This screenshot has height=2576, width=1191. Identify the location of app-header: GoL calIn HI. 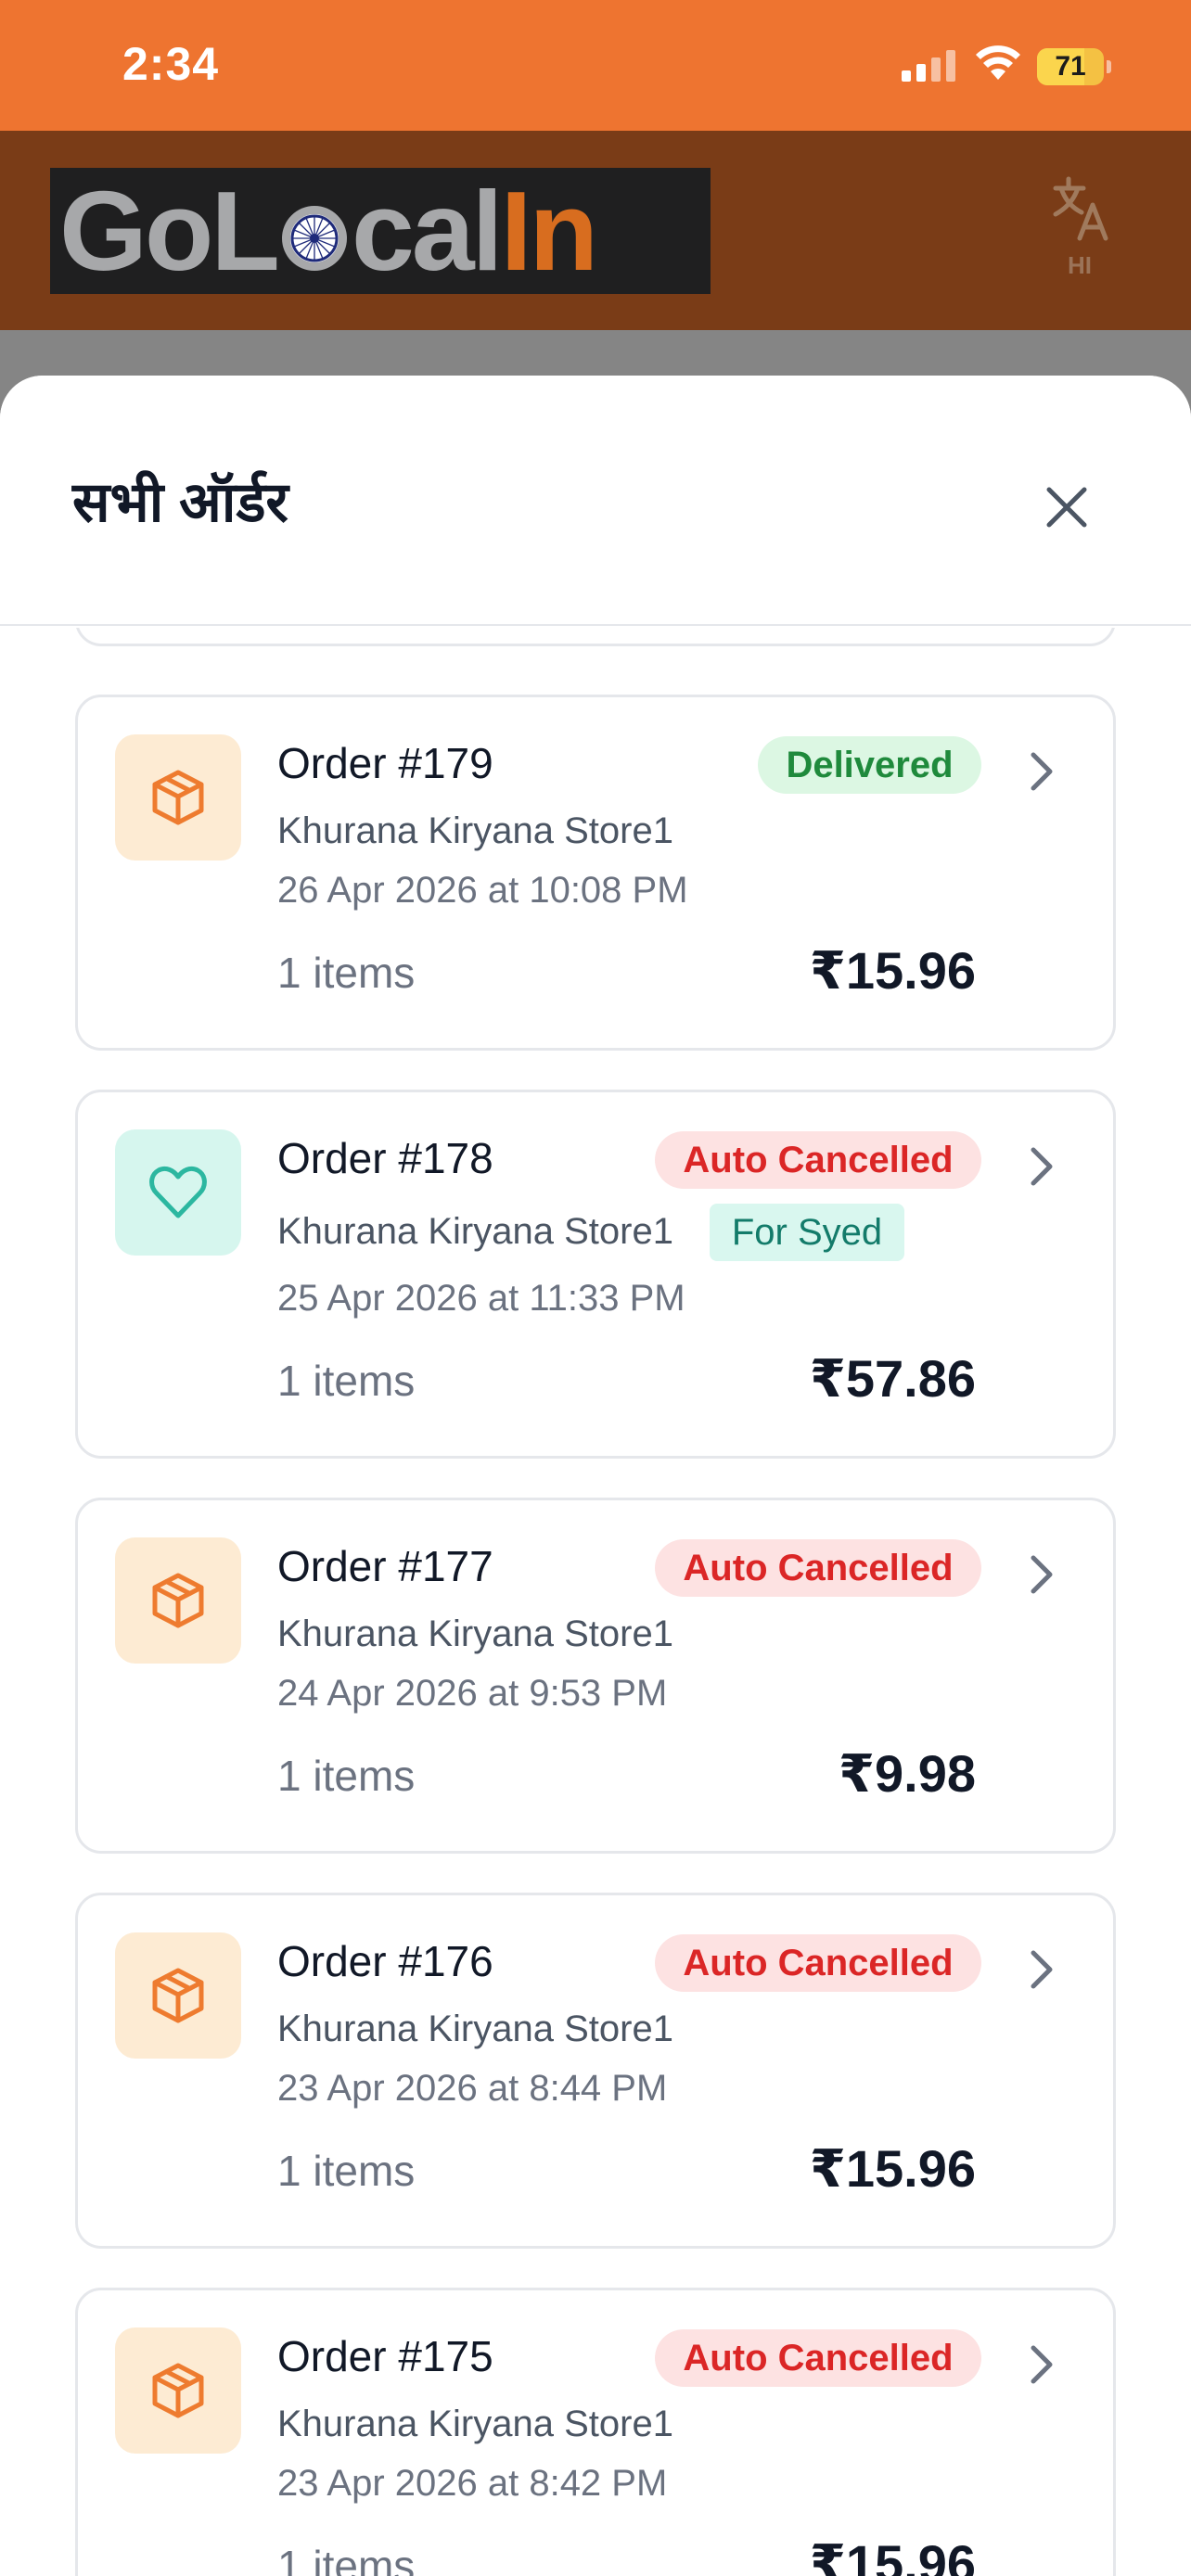
(595, 231).